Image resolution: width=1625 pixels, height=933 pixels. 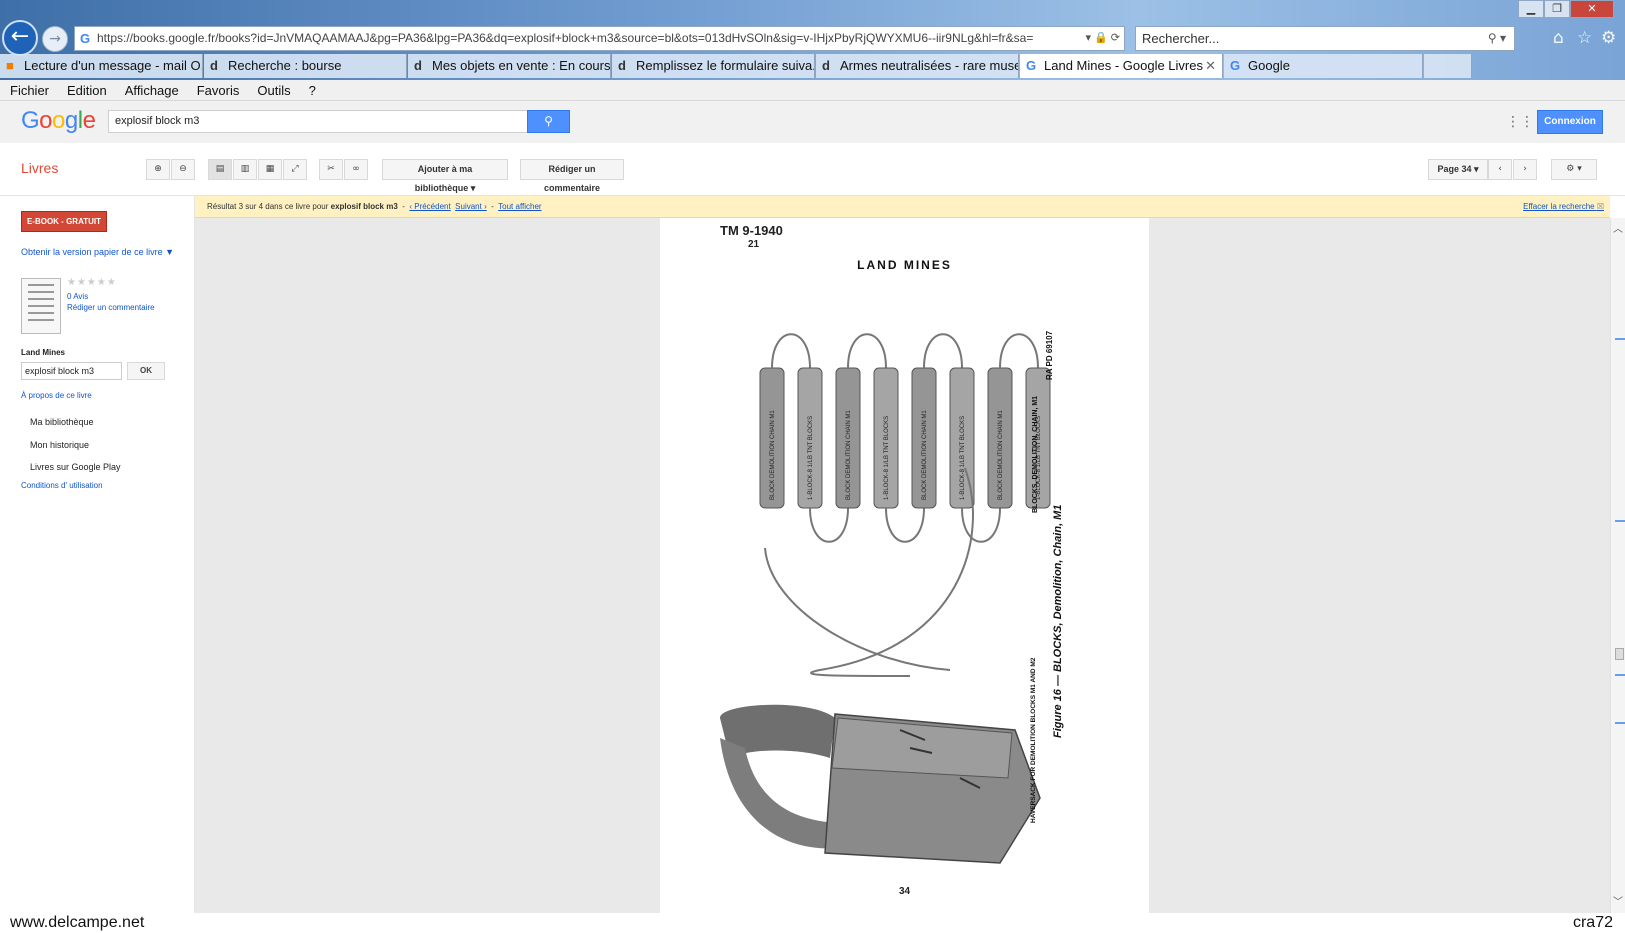 I want to click on new-tab-button, so click(x=1448, y=66).